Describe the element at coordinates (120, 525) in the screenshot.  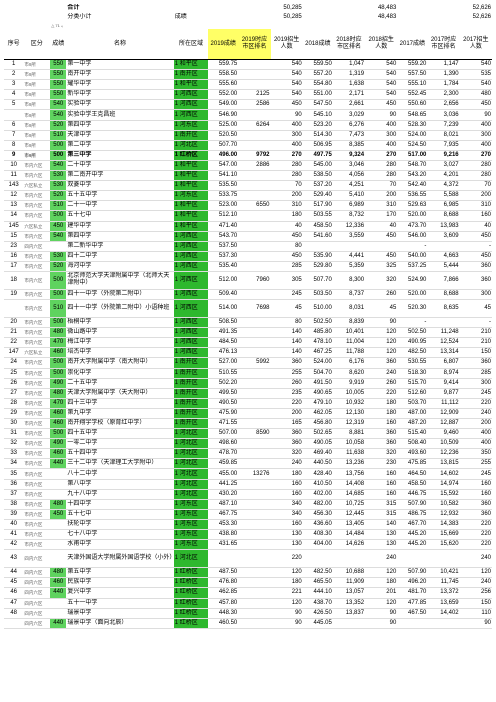
I see `row-name: 扶轮中学` at that location.